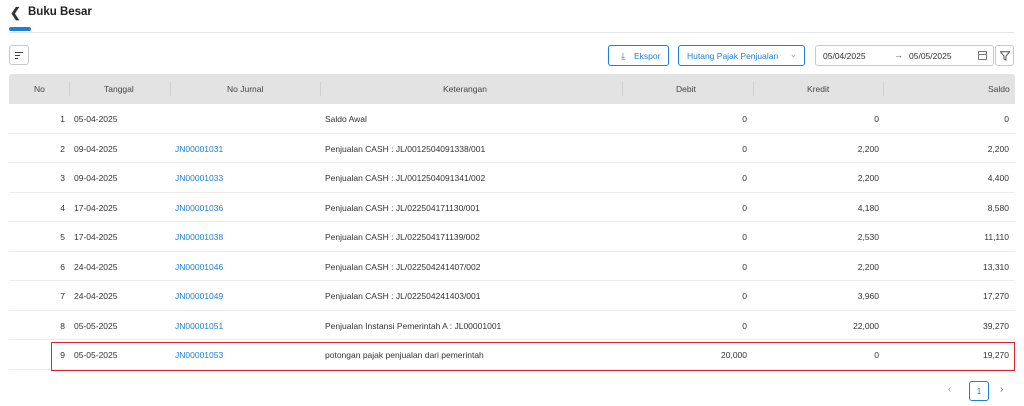  Describe the element at coordinates (996, 237) in the screenshot. I see `cell-saldo: 11,110` at that location.